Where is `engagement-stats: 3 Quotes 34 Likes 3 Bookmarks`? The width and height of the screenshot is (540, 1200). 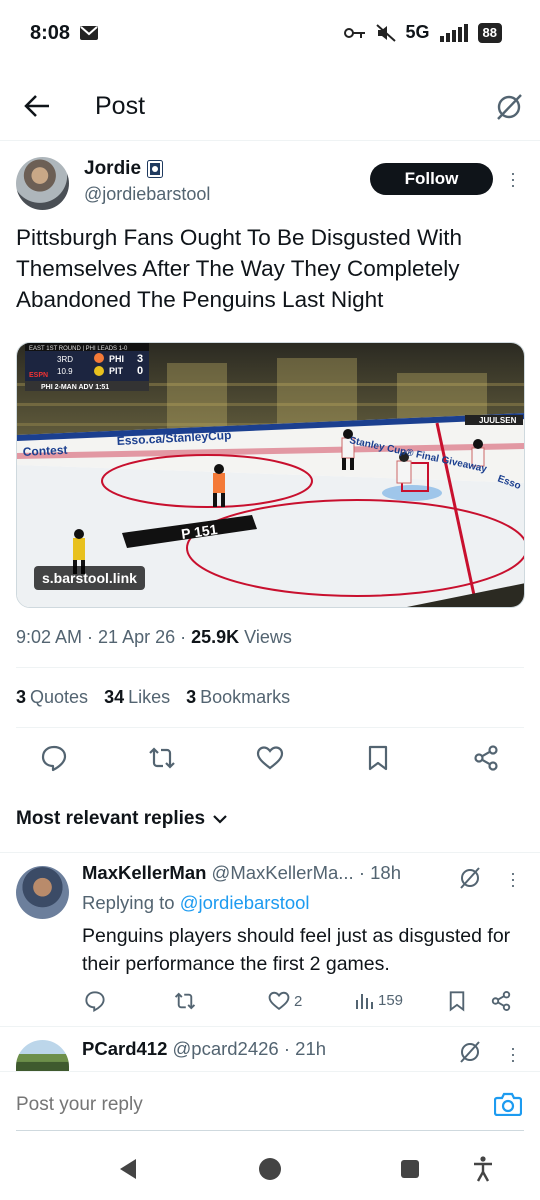 engagement-stats: 3 Quotes 34 Likes 3 Bookmarks is located at coordinates (153, 697).